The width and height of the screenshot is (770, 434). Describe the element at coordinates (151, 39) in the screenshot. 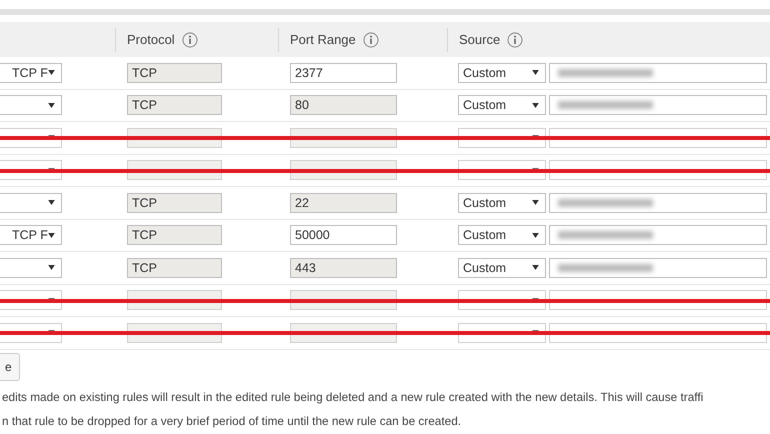

I see `column-header: Protocol` at that location.